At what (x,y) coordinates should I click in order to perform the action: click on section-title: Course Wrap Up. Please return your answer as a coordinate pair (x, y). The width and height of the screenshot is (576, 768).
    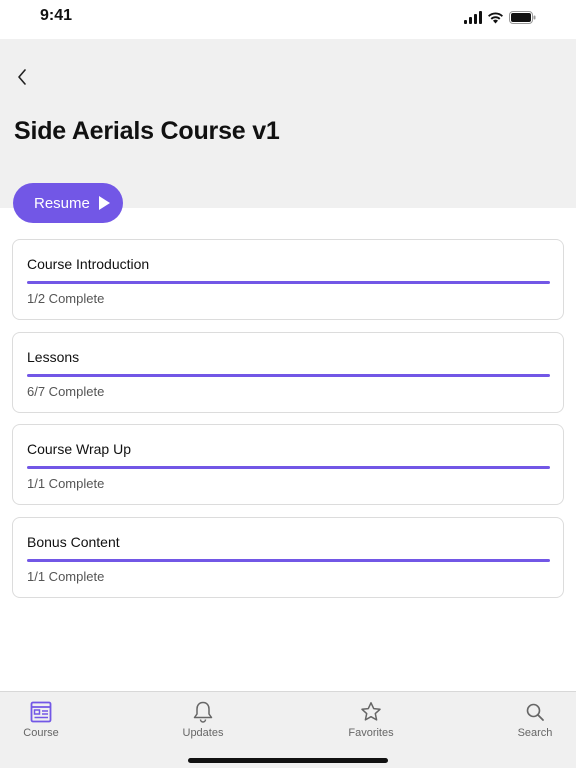
    Looking at the image, I should click on (79, 449).